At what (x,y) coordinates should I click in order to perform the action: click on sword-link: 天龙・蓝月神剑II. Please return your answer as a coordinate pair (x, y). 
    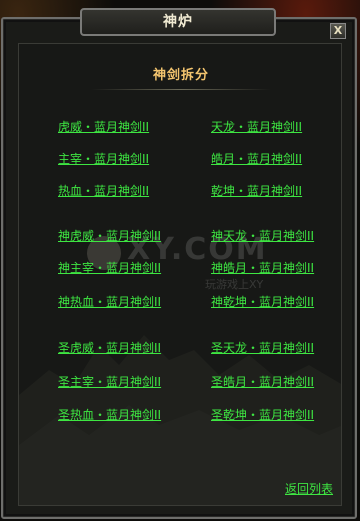
    Looking at the image, I should click on (256, 126).